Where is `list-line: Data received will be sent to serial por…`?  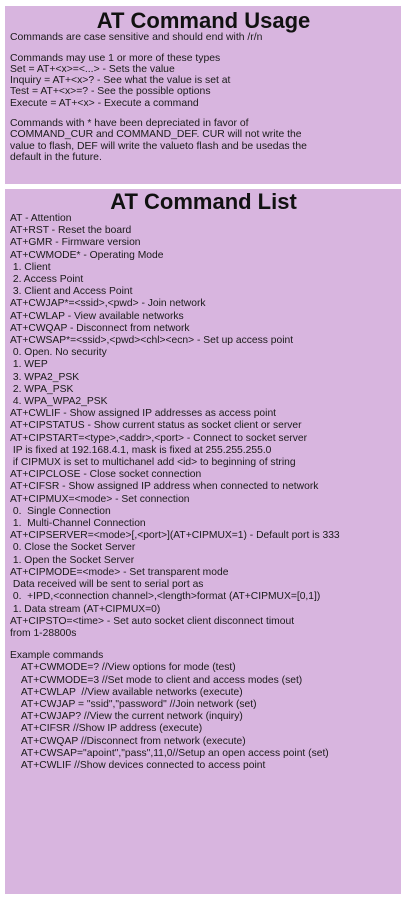
list-line: Data received will be sent to serial por… is located at coordinates (107, 585).